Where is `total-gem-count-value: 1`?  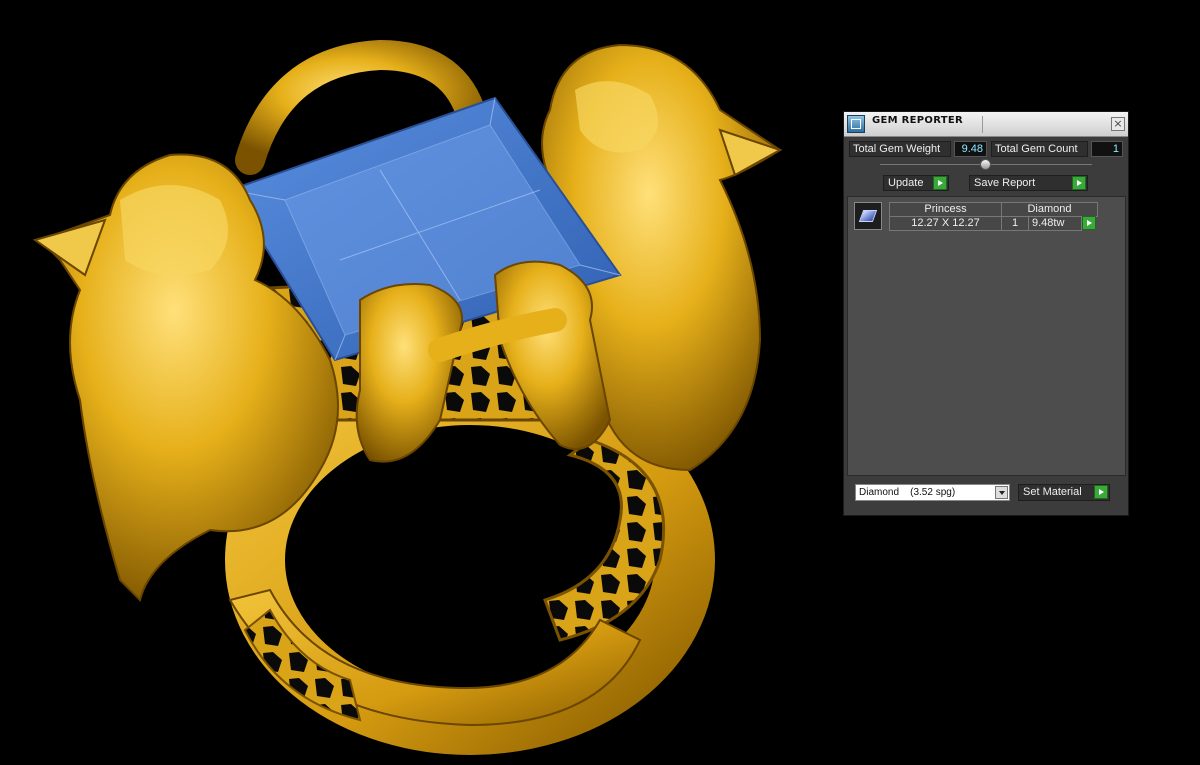 total-gem-count-value: 1 is located at coordinates (1107, 149).